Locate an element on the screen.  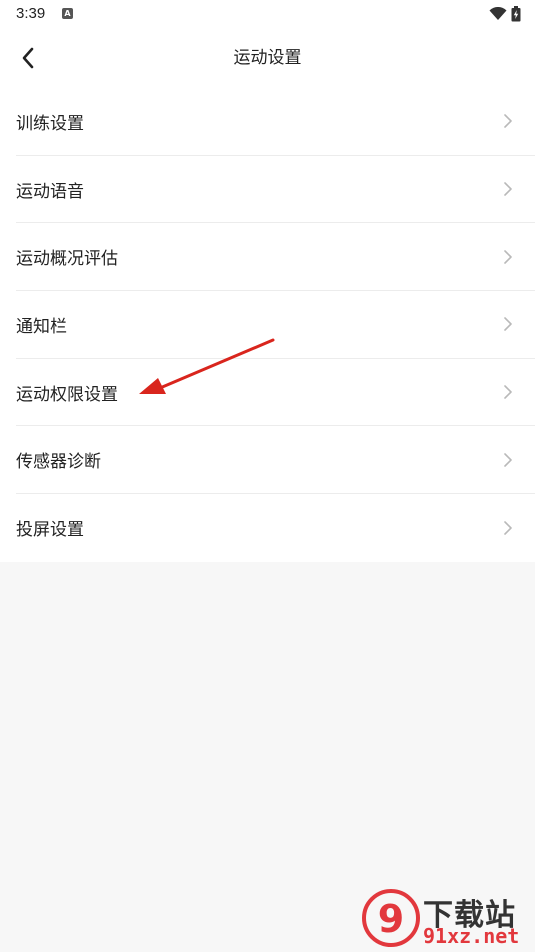
settings-item-training: 训练设置 is located at coordinates (275, 122).